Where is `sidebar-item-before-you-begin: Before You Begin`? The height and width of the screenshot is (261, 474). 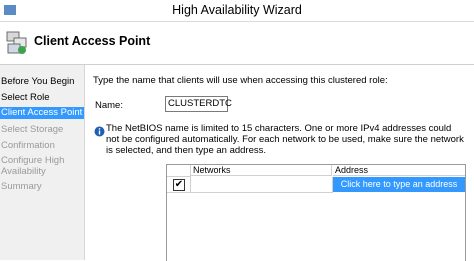
sidebar-item-before-you-begin: Before You Begin is located at coordinates (42, 81).